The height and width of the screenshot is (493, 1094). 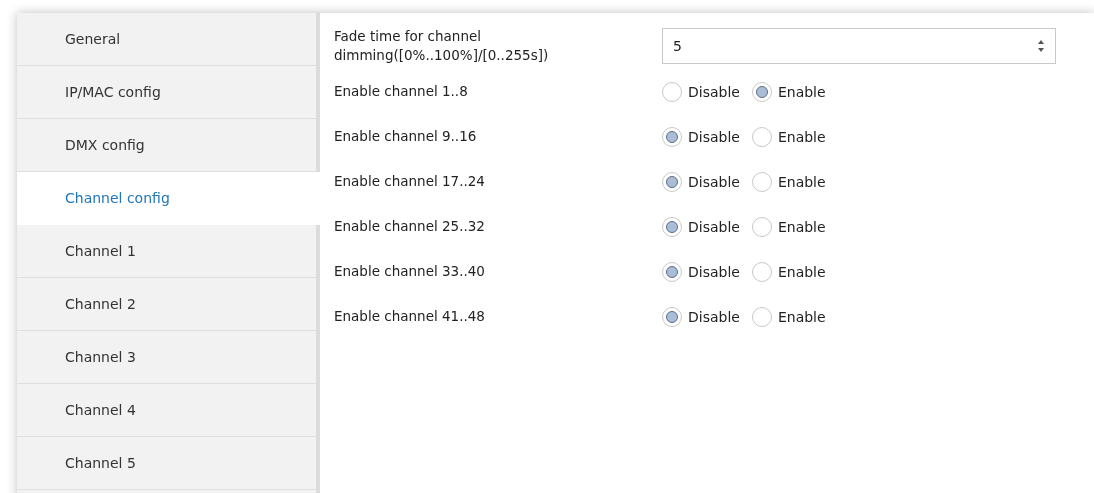 I want to click on fade-time-label: Fade time for channel dimming([0%..100%]/[0..255s]), so click(x=442, y=46).